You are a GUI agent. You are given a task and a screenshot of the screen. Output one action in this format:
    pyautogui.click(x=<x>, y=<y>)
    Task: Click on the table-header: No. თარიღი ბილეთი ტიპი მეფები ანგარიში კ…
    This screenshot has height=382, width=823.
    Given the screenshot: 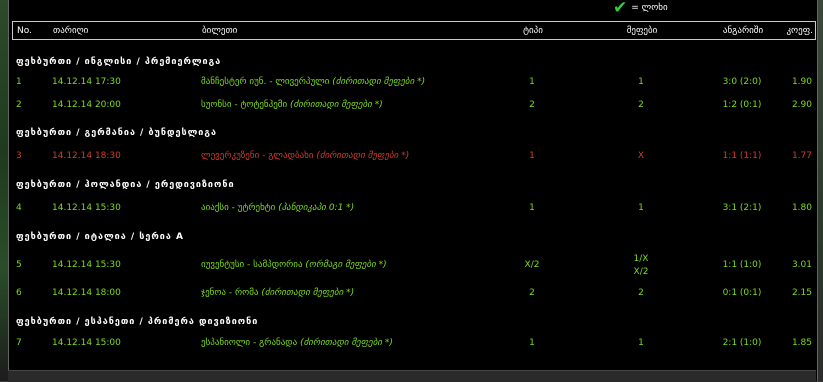 What is the action you would take?
    pyautogui.click(x=414, y=30)
    